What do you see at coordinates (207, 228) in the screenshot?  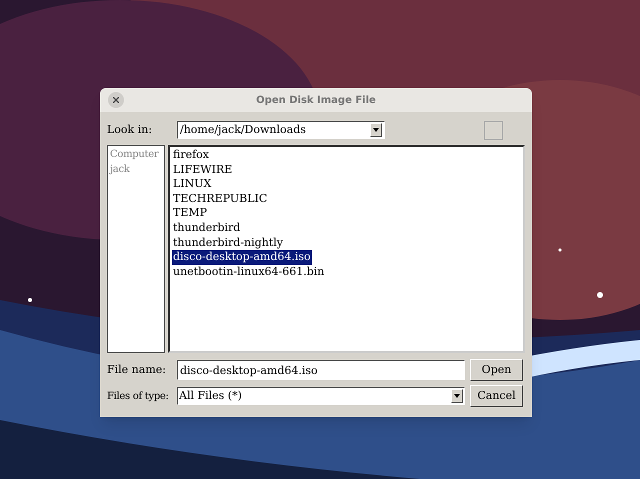 I see `file-item: thunderbird` at bounding box center [207, 228].